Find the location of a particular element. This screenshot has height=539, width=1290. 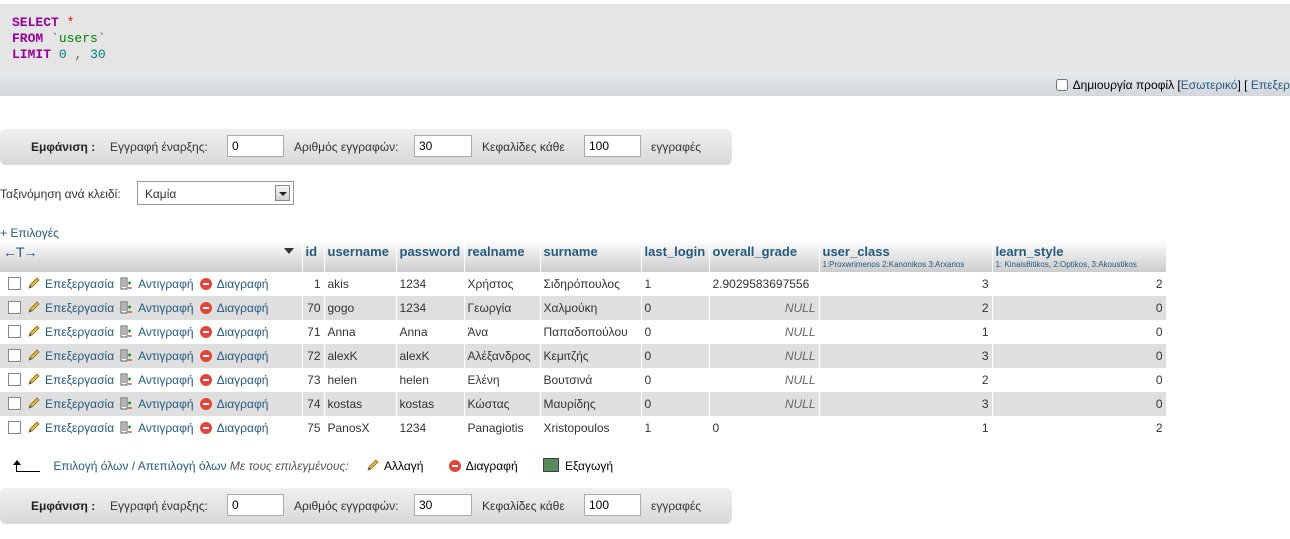

table-cell: Χαλμούκη is located at coordinates (591, 308).